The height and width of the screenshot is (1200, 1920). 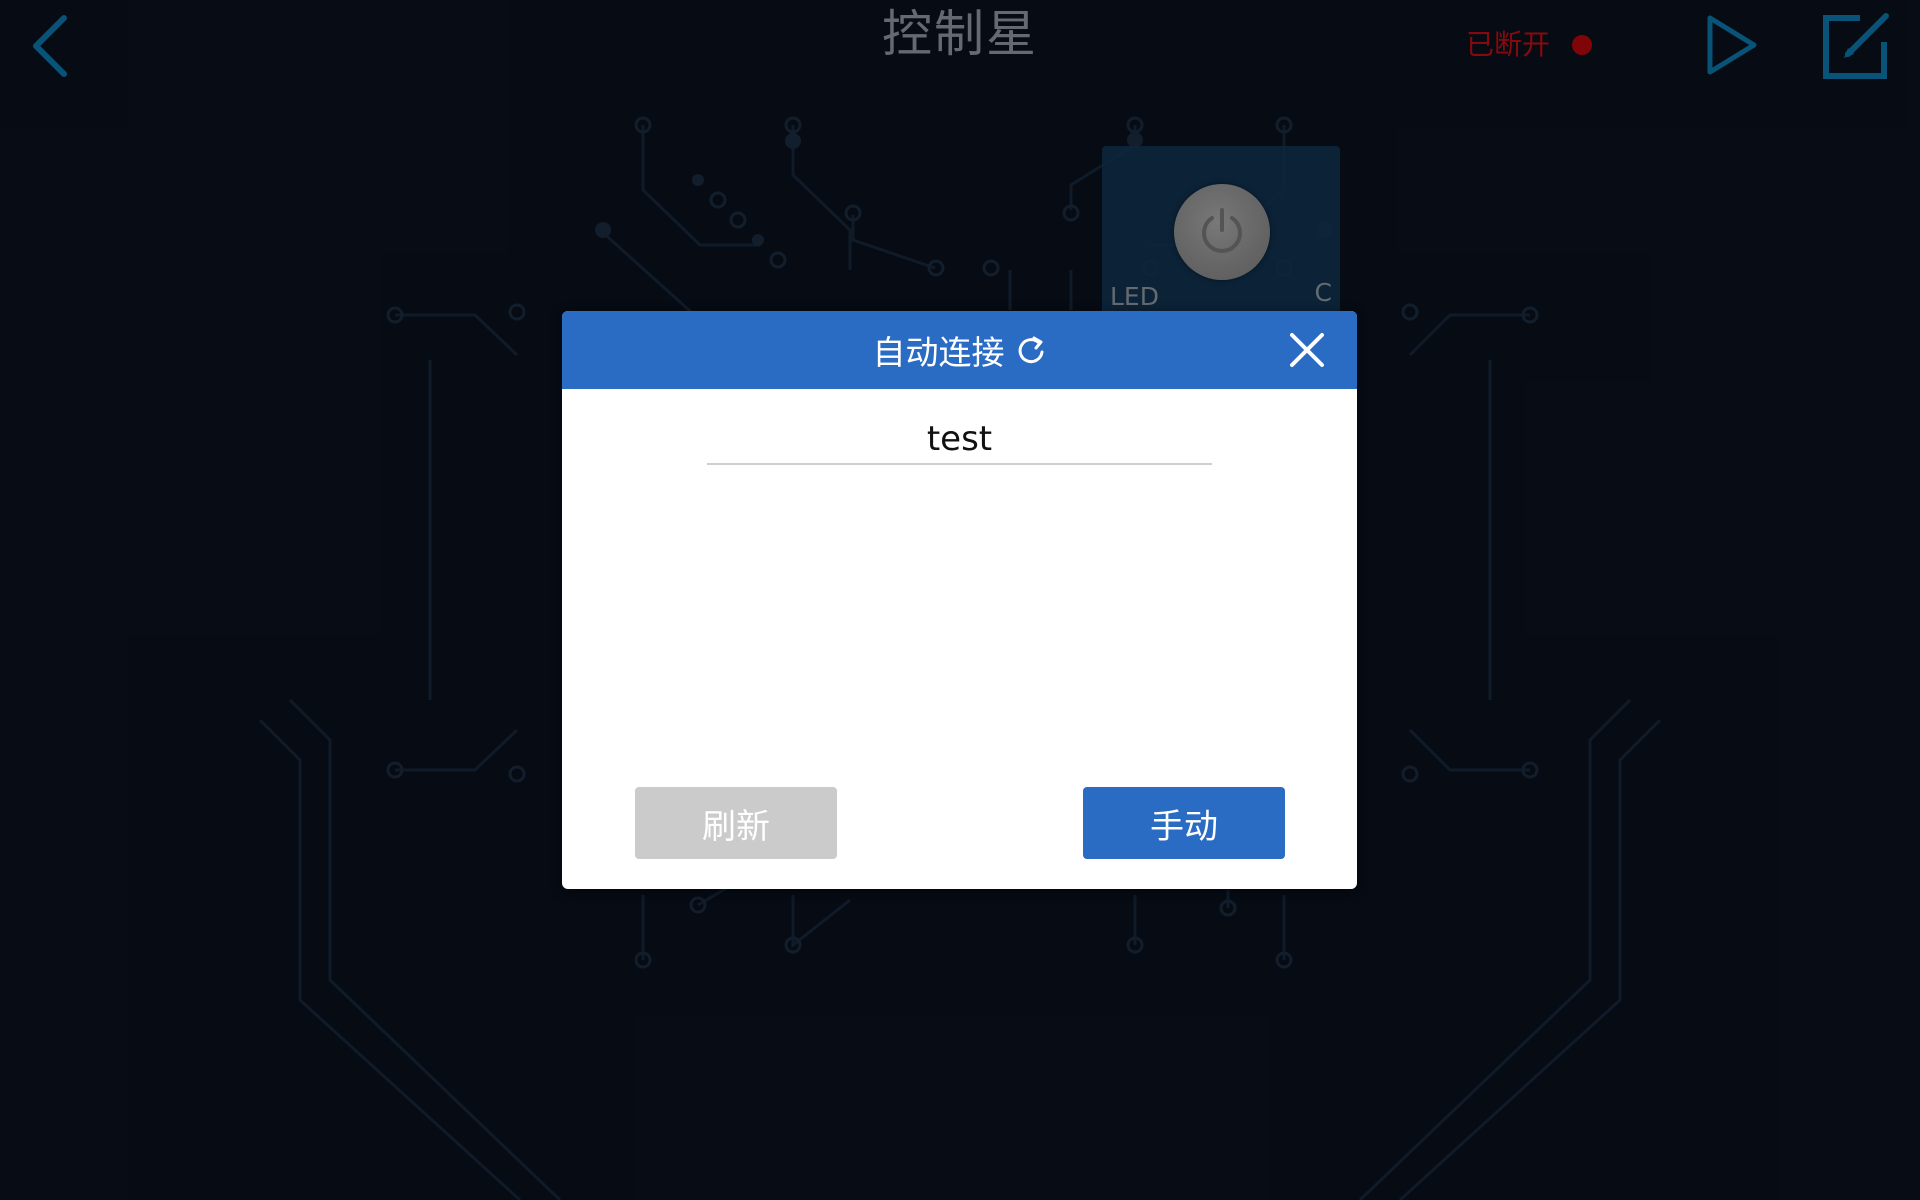 I want to click on dialog-title: 自动连接, so click(x=959, y=350).